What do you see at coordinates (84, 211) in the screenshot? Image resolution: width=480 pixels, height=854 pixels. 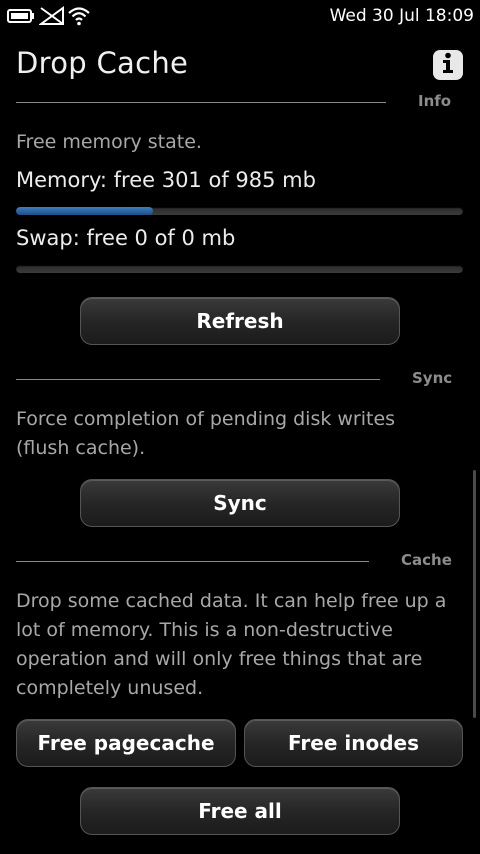 I see `memory-progress-fill` at bounding box center [84, 211].